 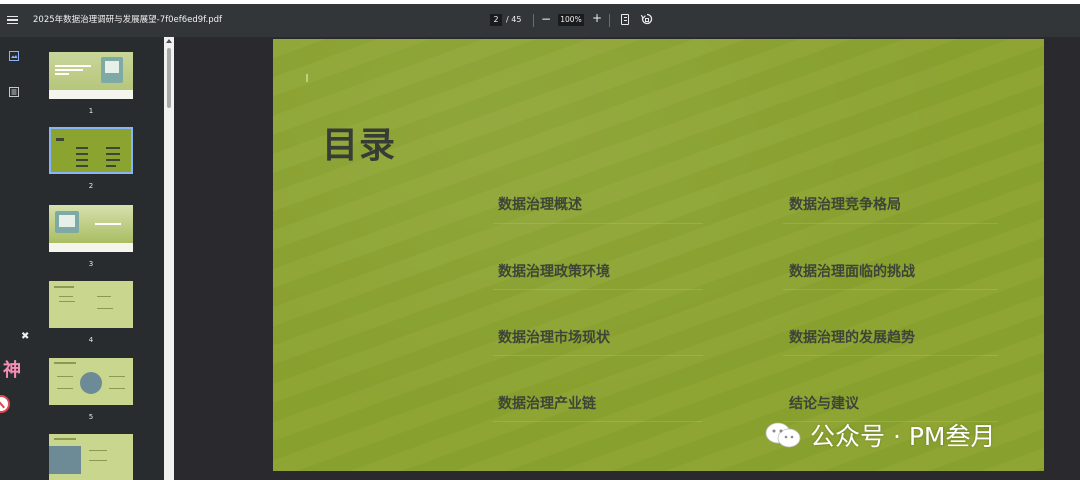 I want to click on toc-item: 数据治理政策环境, so click(x=554, y=272).